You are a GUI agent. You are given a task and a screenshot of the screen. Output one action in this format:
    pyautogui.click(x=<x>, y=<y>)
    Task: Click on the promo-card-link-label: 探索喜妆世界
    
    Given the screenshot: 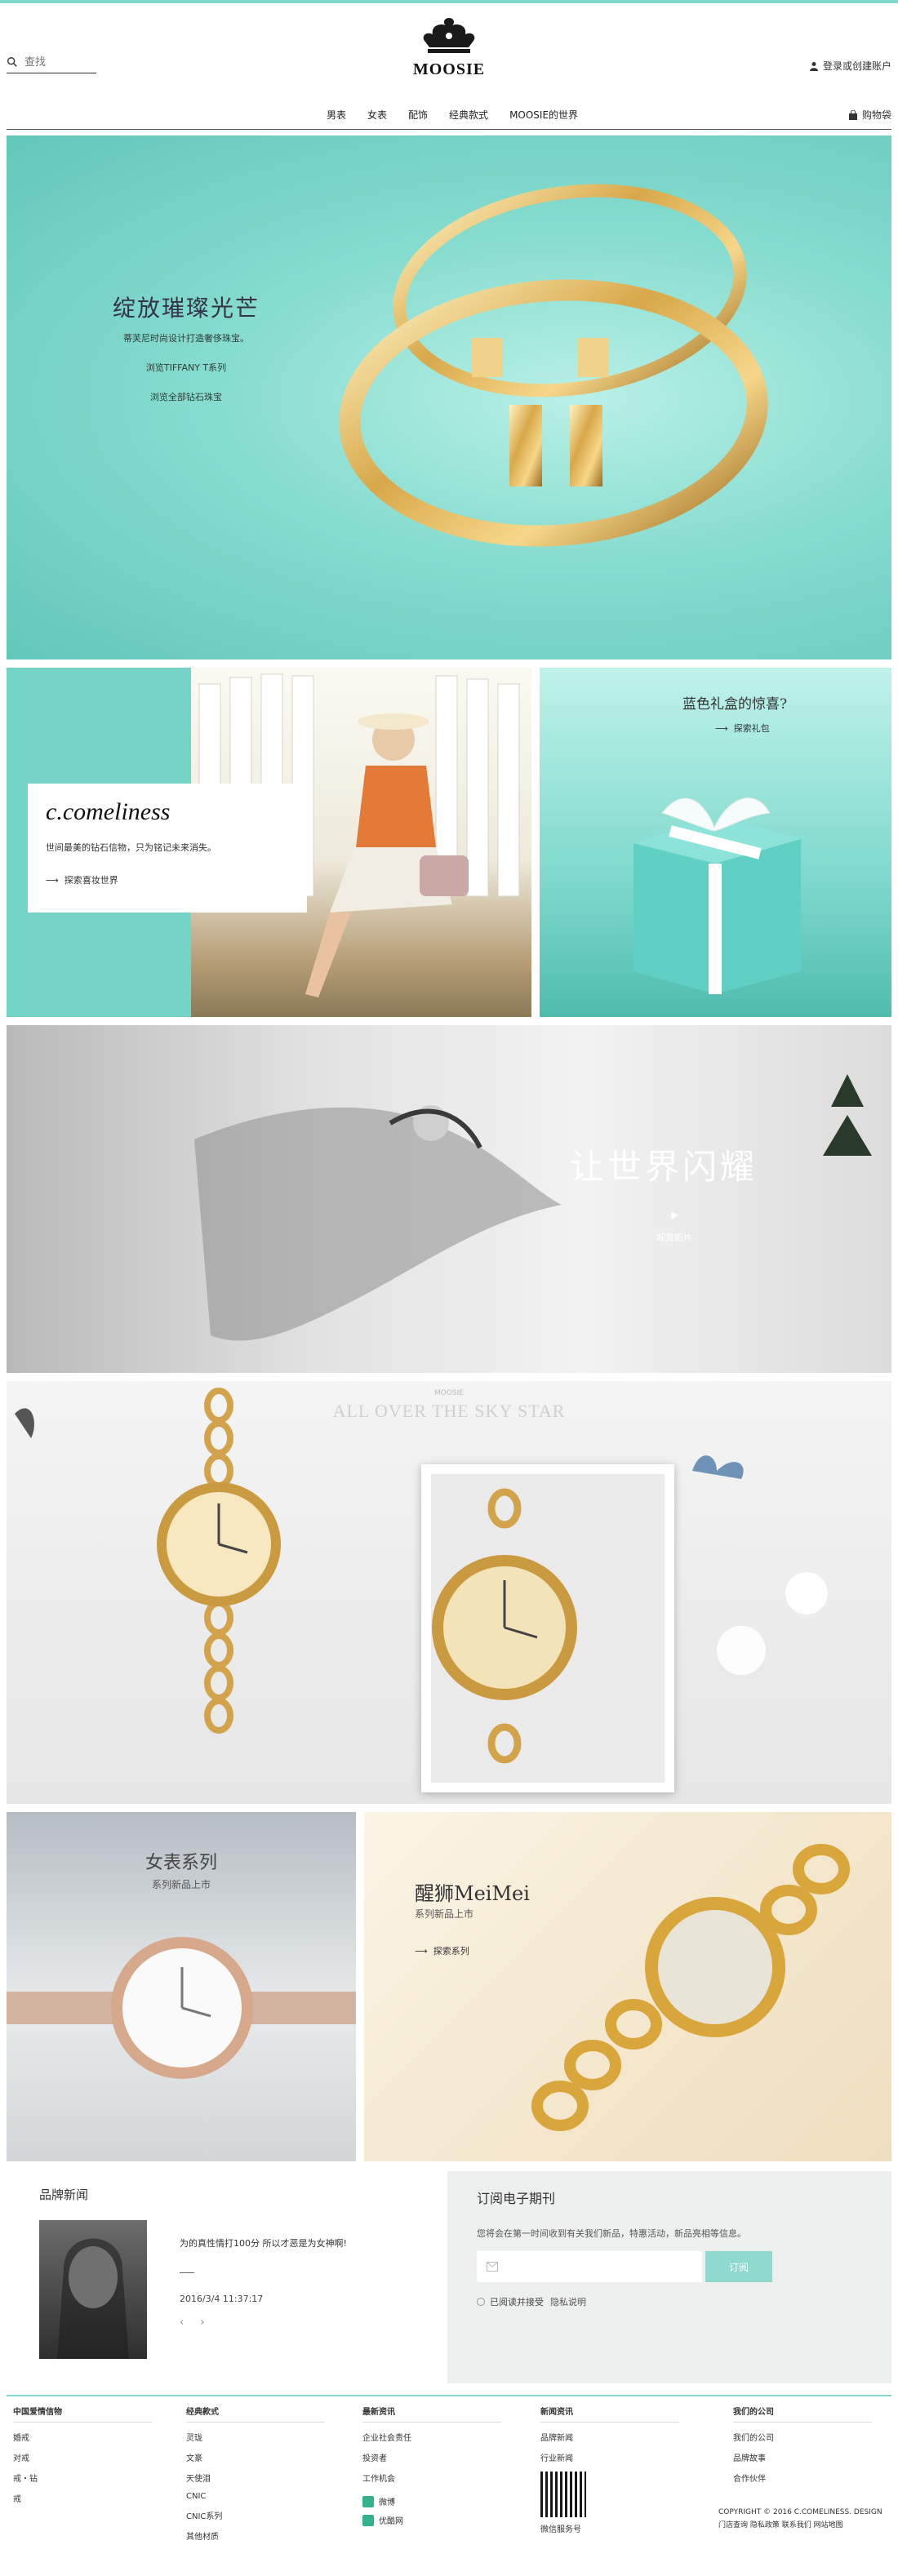 What is the action you would take?
    pyautogui.click(x=91, y=880)
    